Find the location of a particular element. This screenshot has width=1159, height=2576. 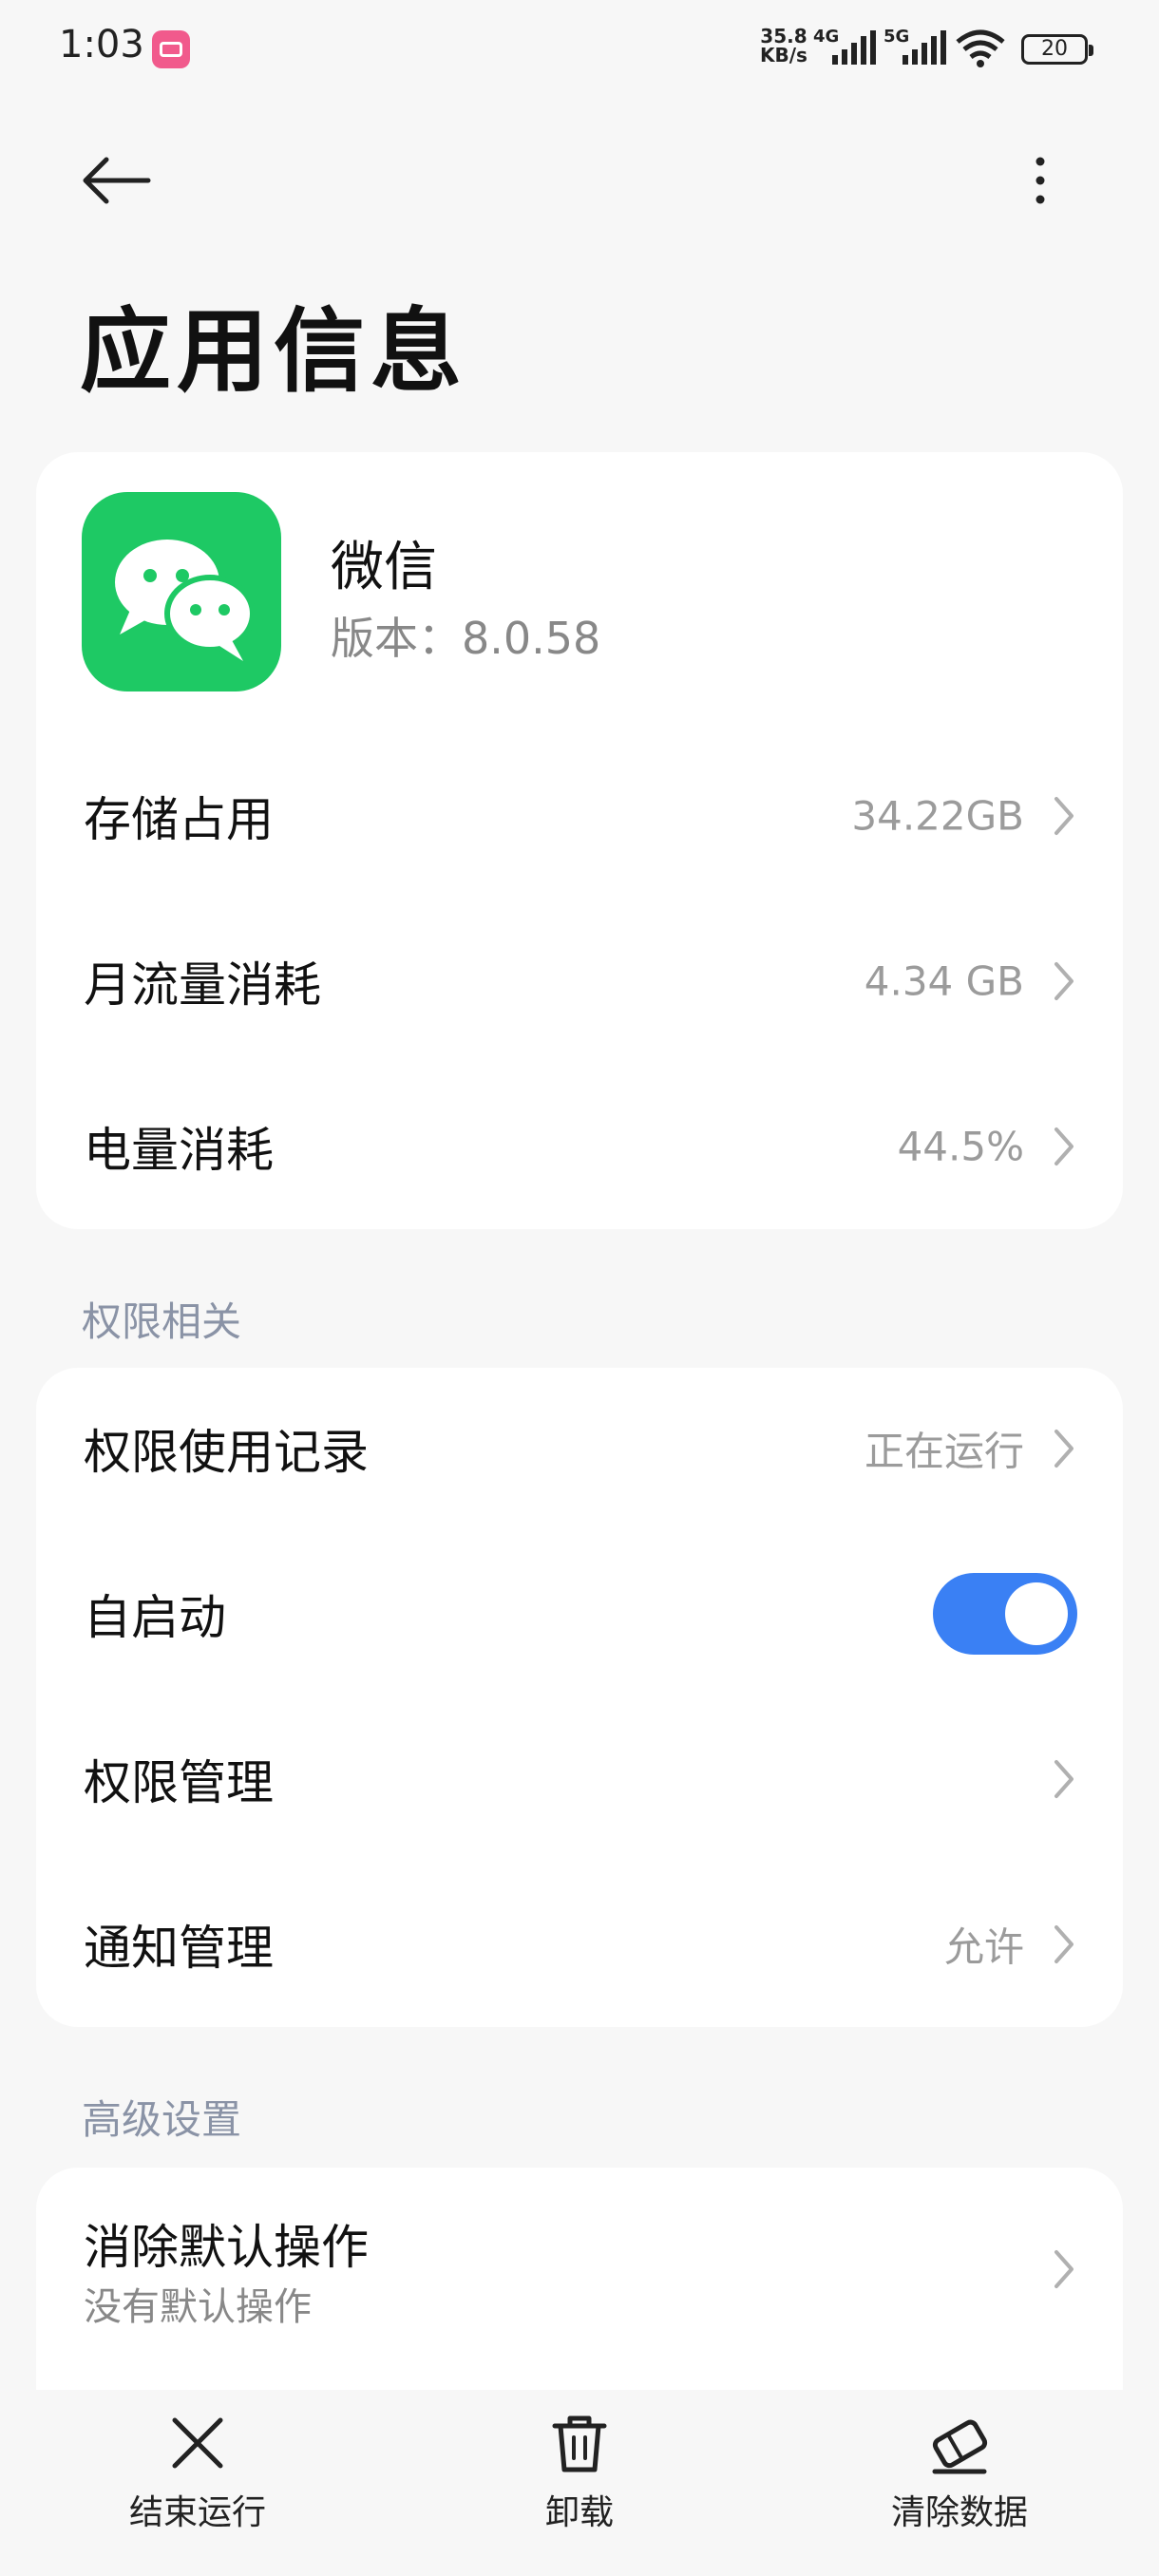

row-label: 权限管理 is located at coordinates (179, 1782).